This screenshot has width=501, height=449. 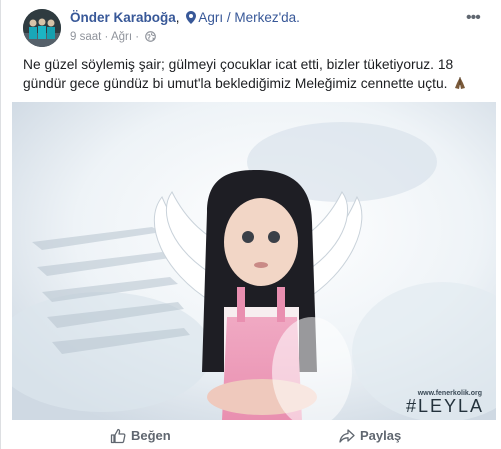 What do you see at coordinates (118, 436) in the screenshot?
I see `thumbs-up-icon` at bounding box center [118, 436].